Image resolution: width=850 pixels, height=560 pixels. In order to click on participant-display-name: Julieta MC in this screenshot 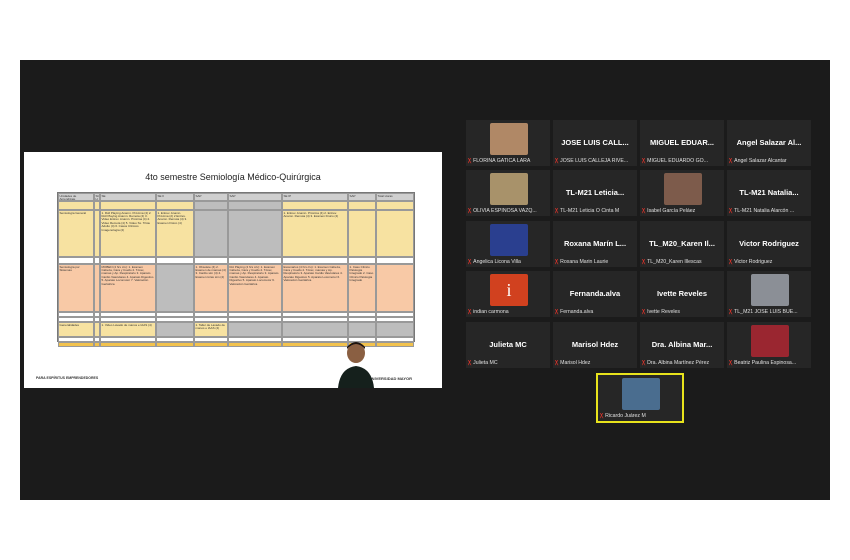, I will do `click(508, 344)`.